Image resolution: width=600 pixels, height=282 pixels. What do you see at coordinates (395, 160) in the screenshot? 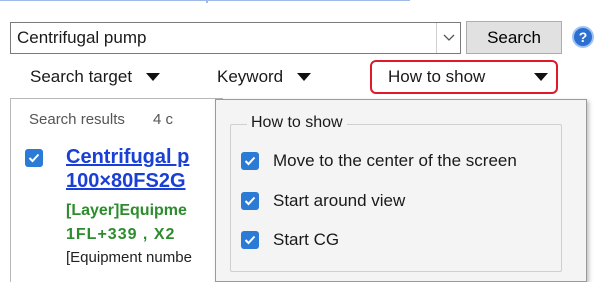
I see `option-label: Move to the center of the screen` at bounding box center [395, 160].